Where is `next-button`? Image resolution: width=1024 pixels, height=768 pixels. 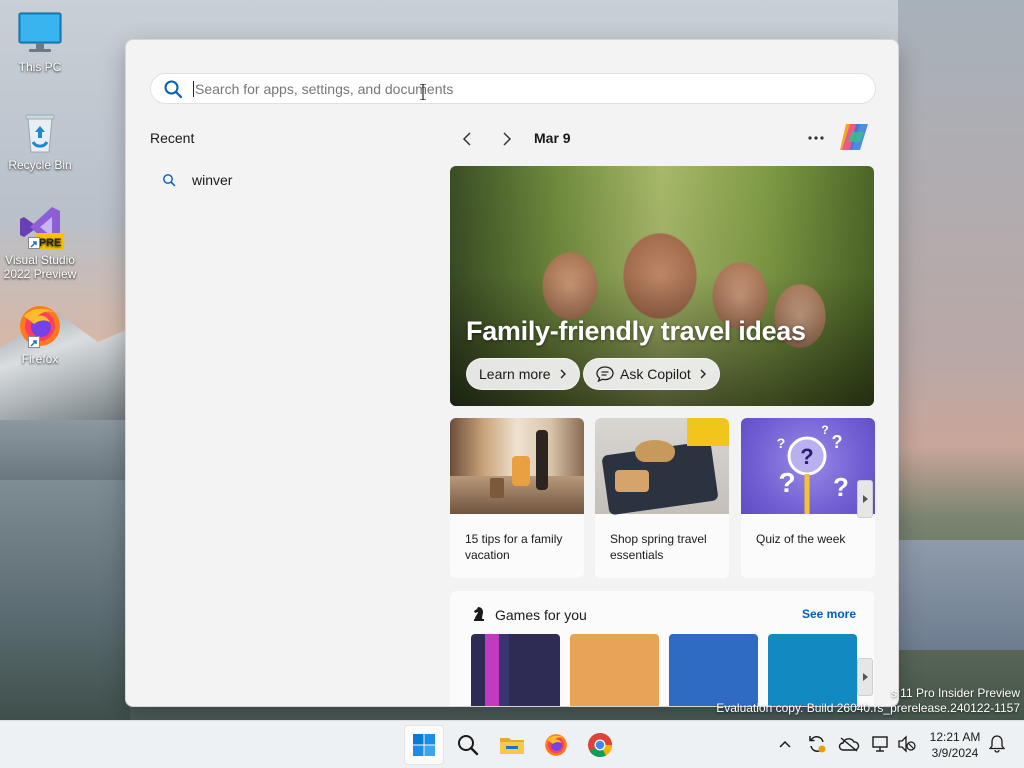
next-button is located at coordinates (507, 139).